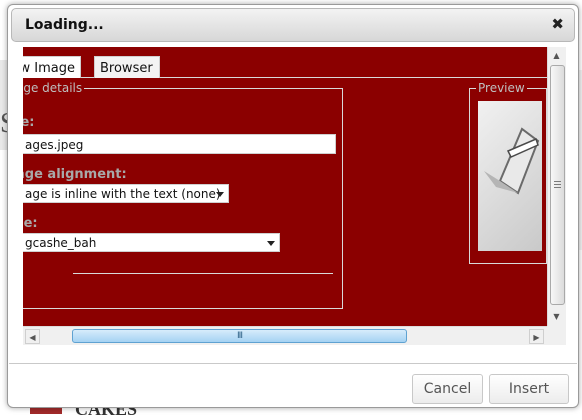  I want to click on scroll-left-button: ◀, so click(32, 336).